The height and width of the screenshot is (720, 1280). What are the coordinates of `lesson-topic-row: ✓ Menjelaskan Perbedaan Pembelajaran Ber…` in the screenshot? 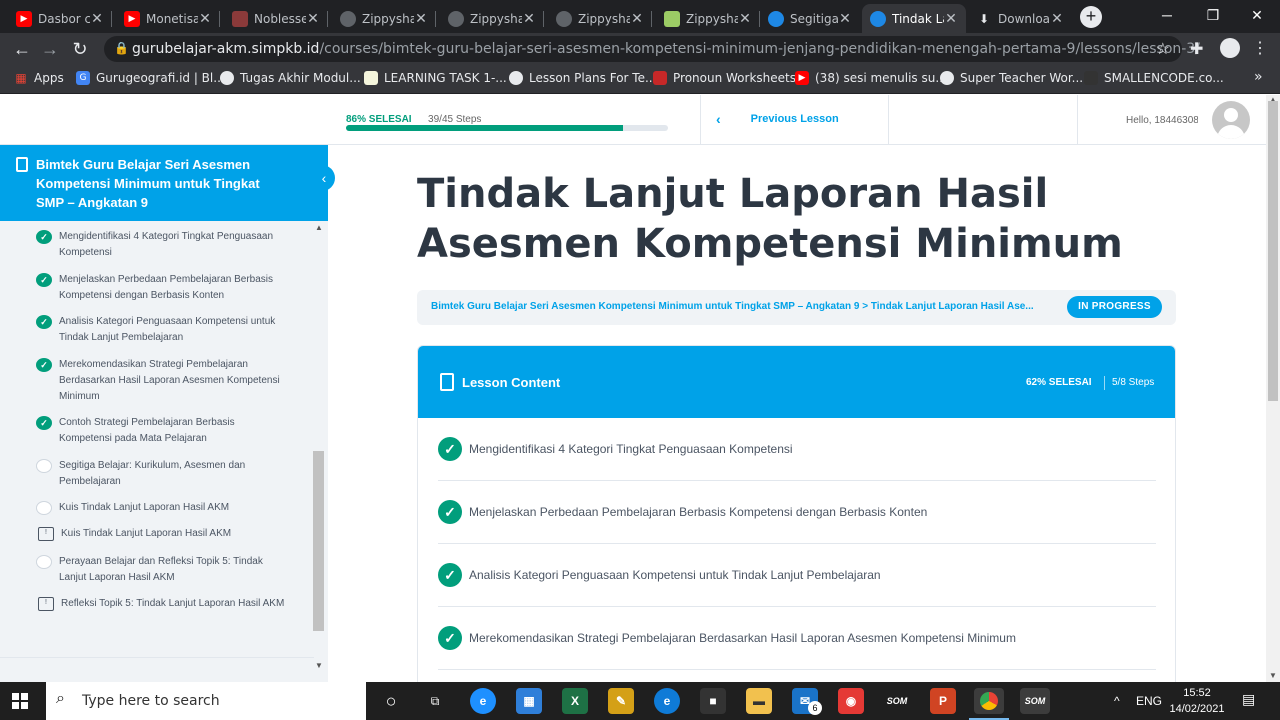 It's located at (797, 512).